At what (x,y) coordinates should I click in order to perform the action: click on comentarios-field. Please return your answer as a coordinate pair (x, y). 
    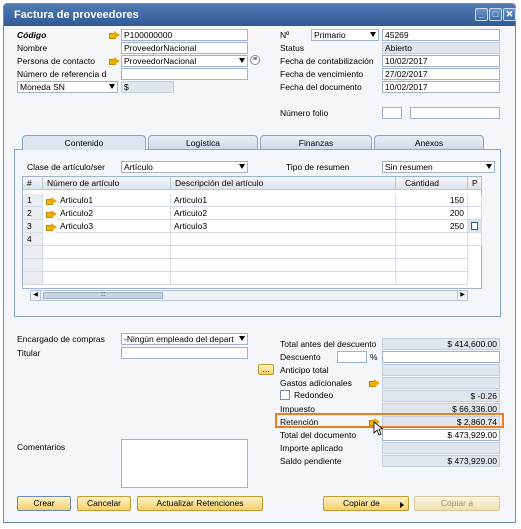
    Looking at the image, I should click on (184, 463).